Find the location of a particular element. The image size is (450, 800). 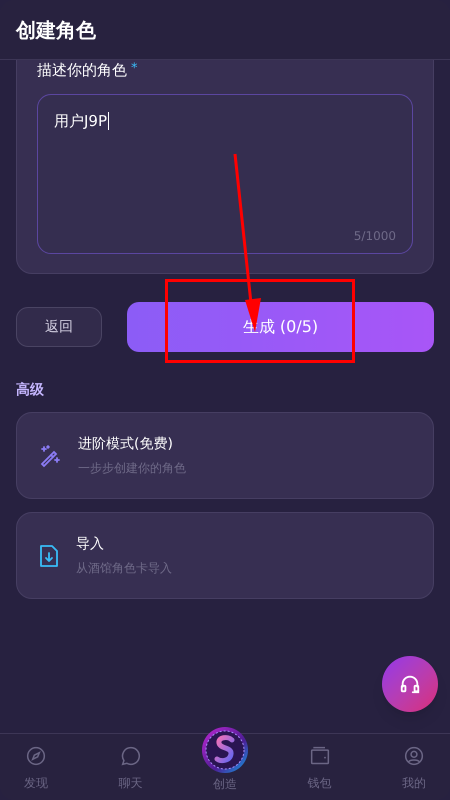

compass-icon is located at coordinates (36, 756).